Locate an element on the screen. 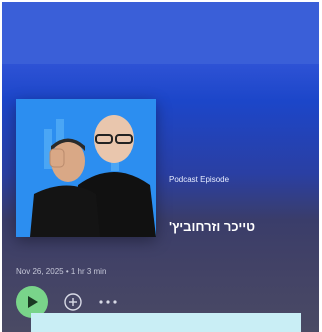 Image resolution: width=322 pixels, height=332 pixels. more-options-button is located at coordinates (108, 302).